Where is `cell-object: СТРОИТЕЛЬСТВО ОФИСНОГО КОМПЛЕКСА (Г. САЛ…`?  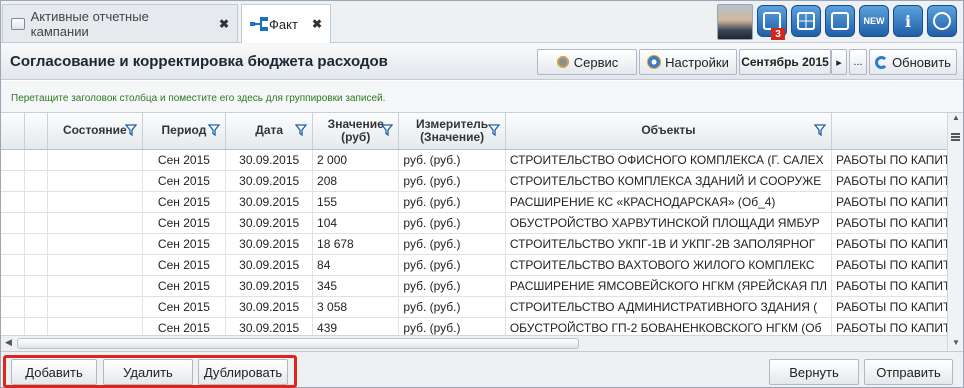
cell-object: СТРОИТЕЛЬСТВО ОФИСНОГО КОМПЛЕКСА (Г. САЛ… is located at coordinates (669, 160).